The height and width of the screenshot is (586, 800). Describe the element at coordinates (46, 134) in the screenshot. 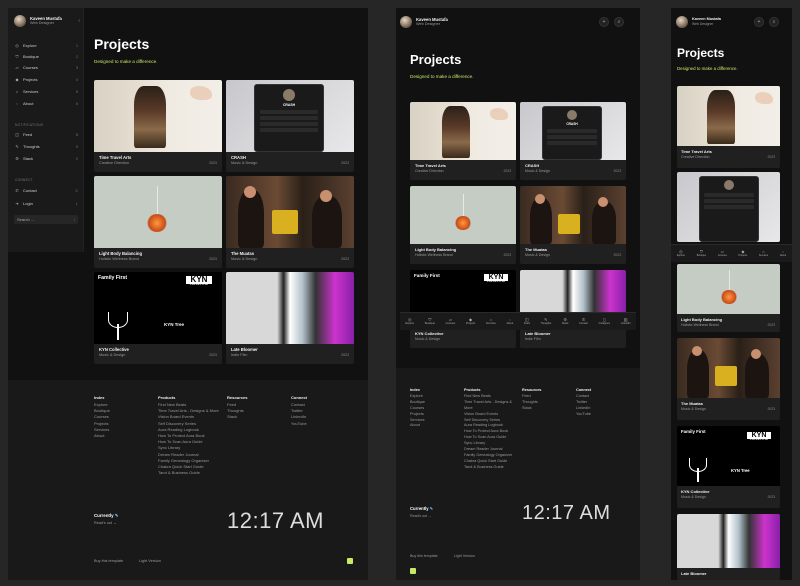

I see `sidebar-item-feed: ◫ Feed 8` at that location.